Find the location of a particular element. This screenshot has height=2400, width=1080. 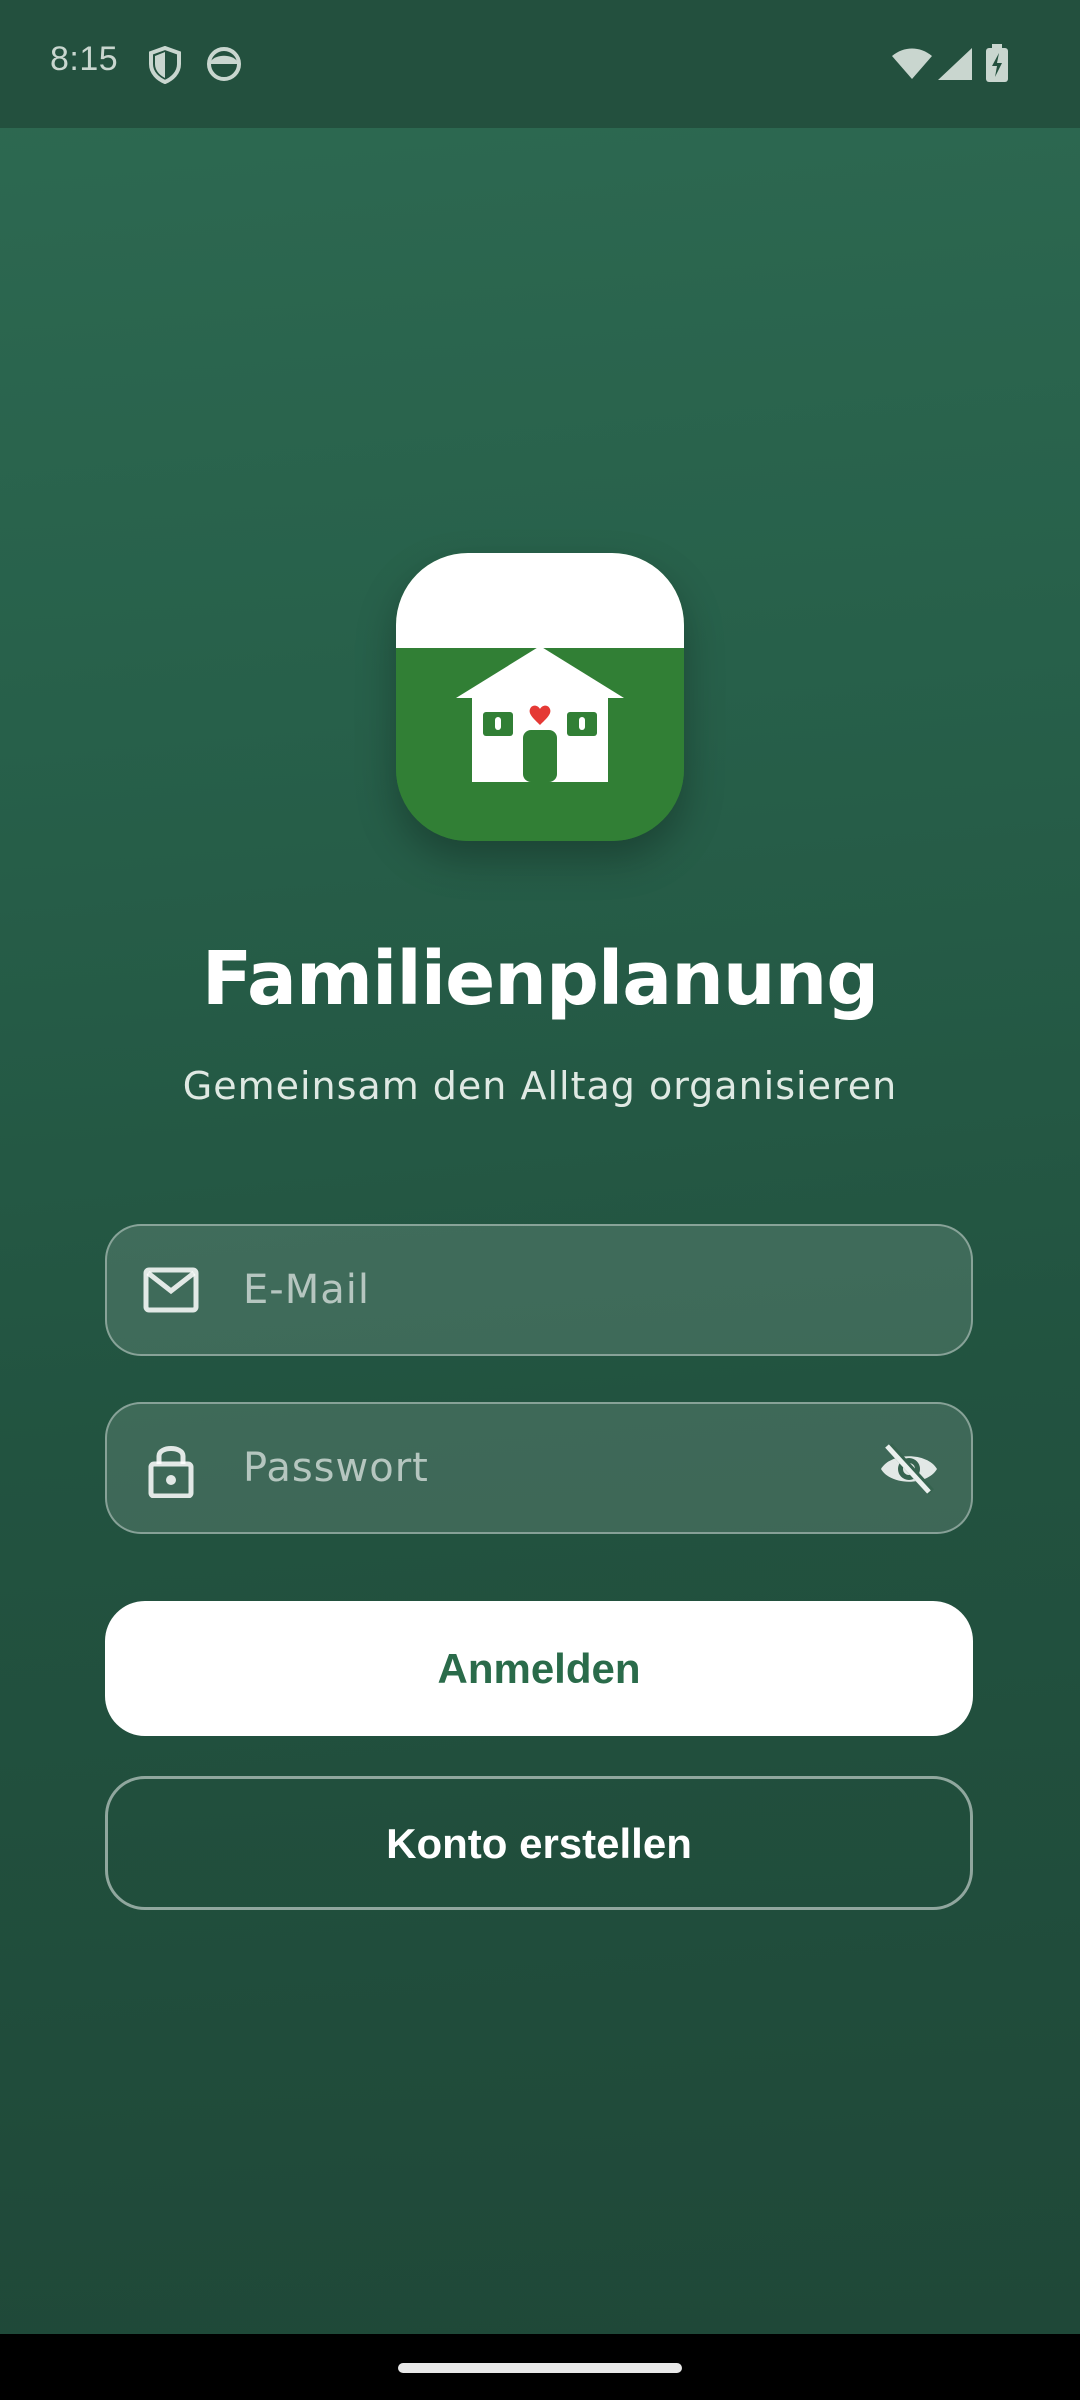

home-indicator is located at coordinates (540, 2368).